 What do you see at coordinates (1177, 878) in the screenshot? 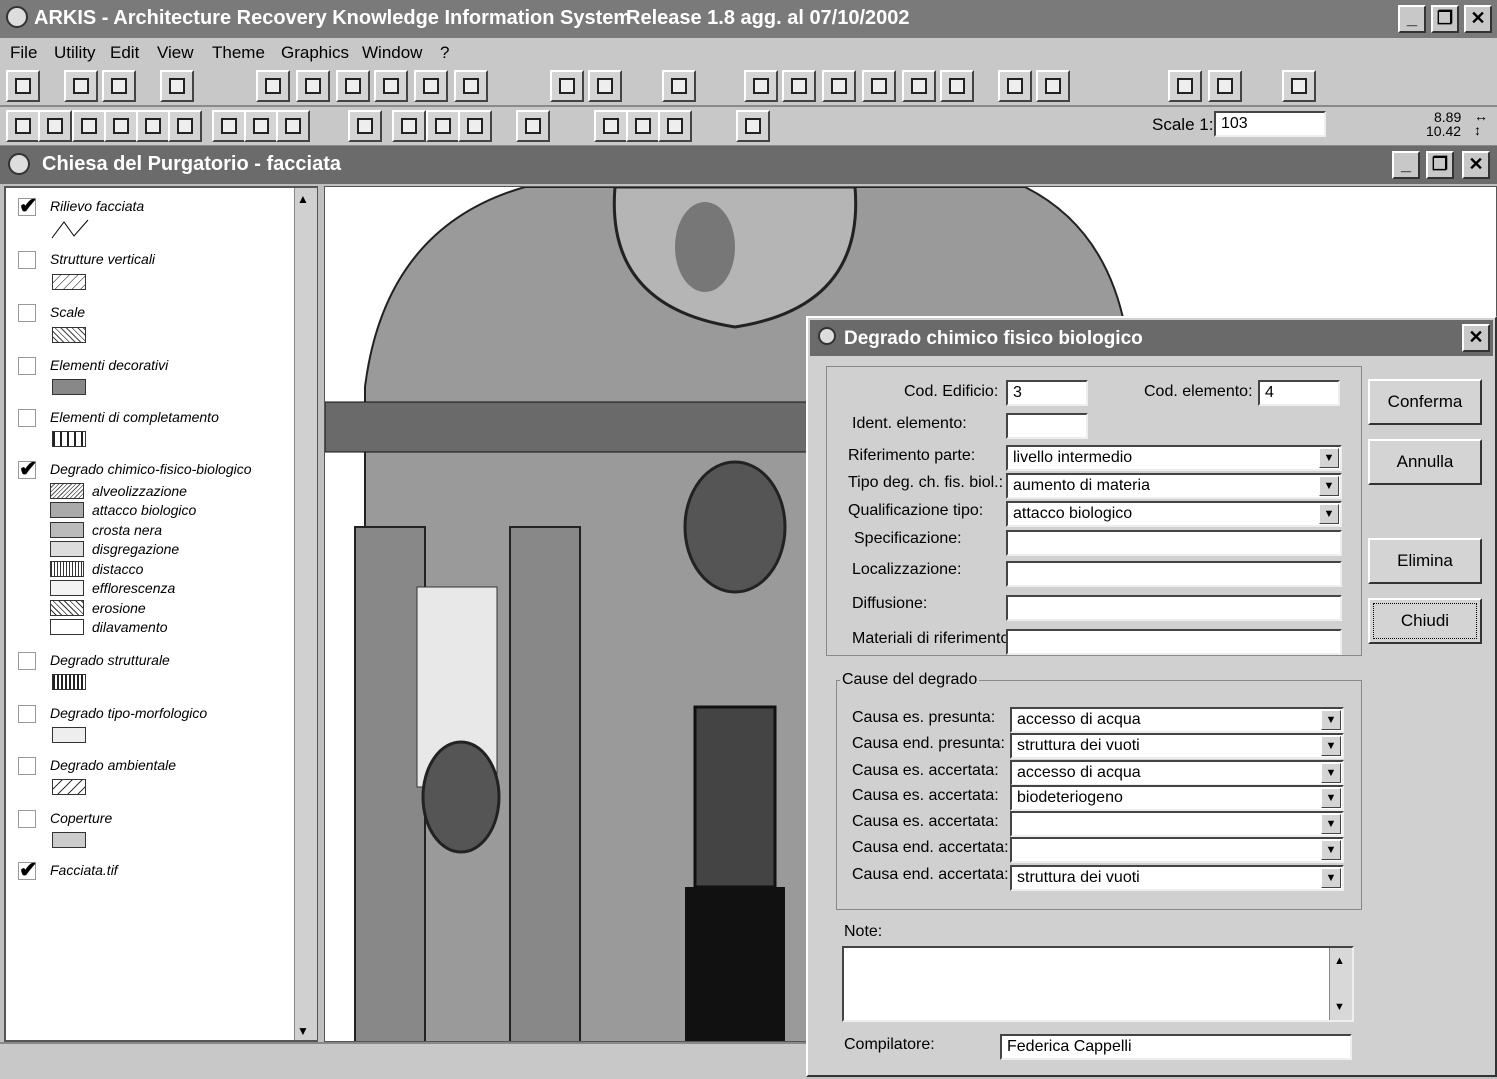
I see `cause-select-7: struttura dei vuoti ▼` at bounding box center [1177, 878].